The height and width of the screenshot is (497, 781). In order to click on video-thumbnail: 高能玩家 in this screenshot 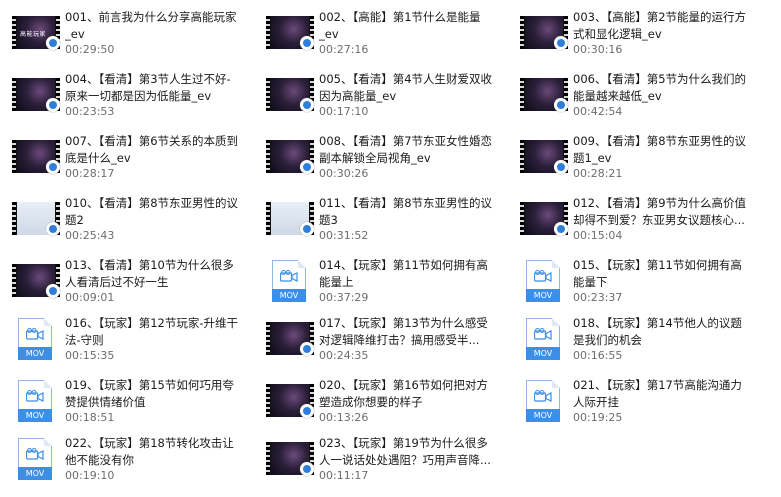, I will do `click(36, 32)`.